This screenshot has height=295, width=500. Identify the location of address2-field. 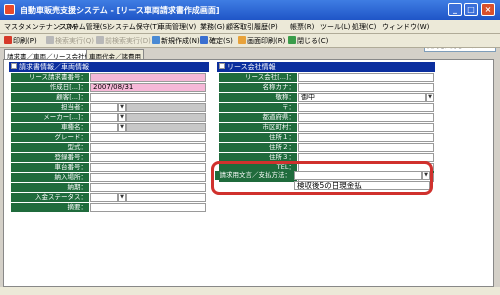
(366, 147).